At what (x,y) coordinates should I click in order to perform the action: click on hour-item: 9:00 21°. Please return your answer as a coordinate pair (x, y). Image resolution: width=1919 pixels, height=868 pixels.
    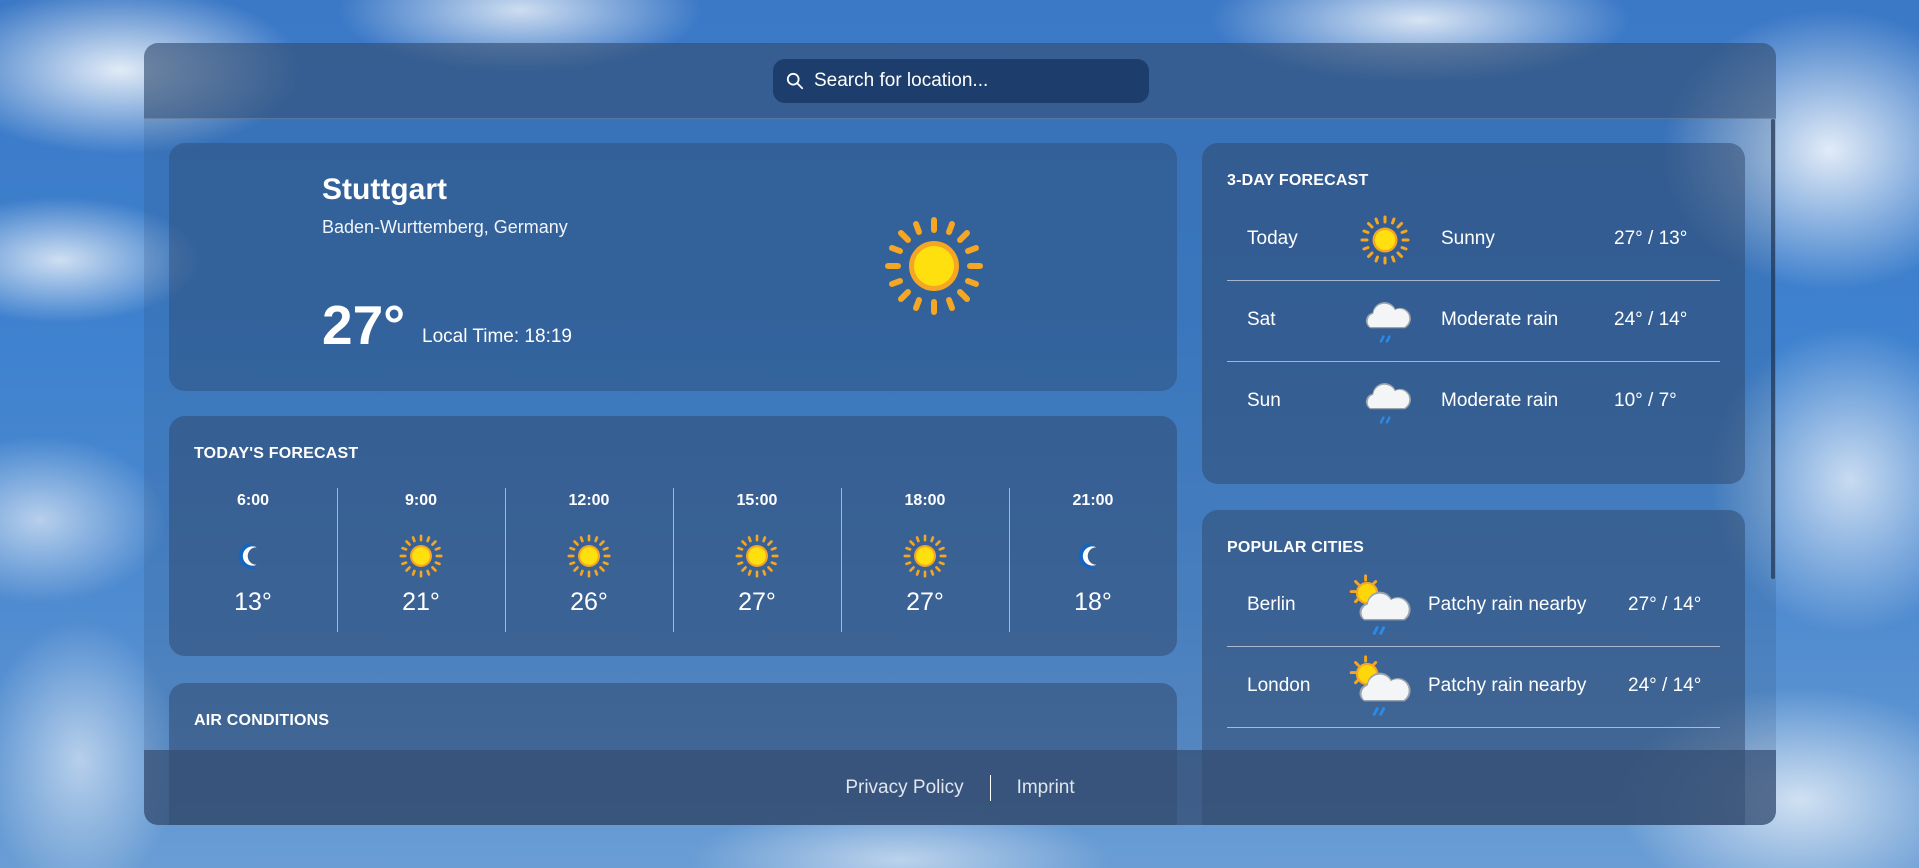
    Looking at the image, I should click on (421, 563).